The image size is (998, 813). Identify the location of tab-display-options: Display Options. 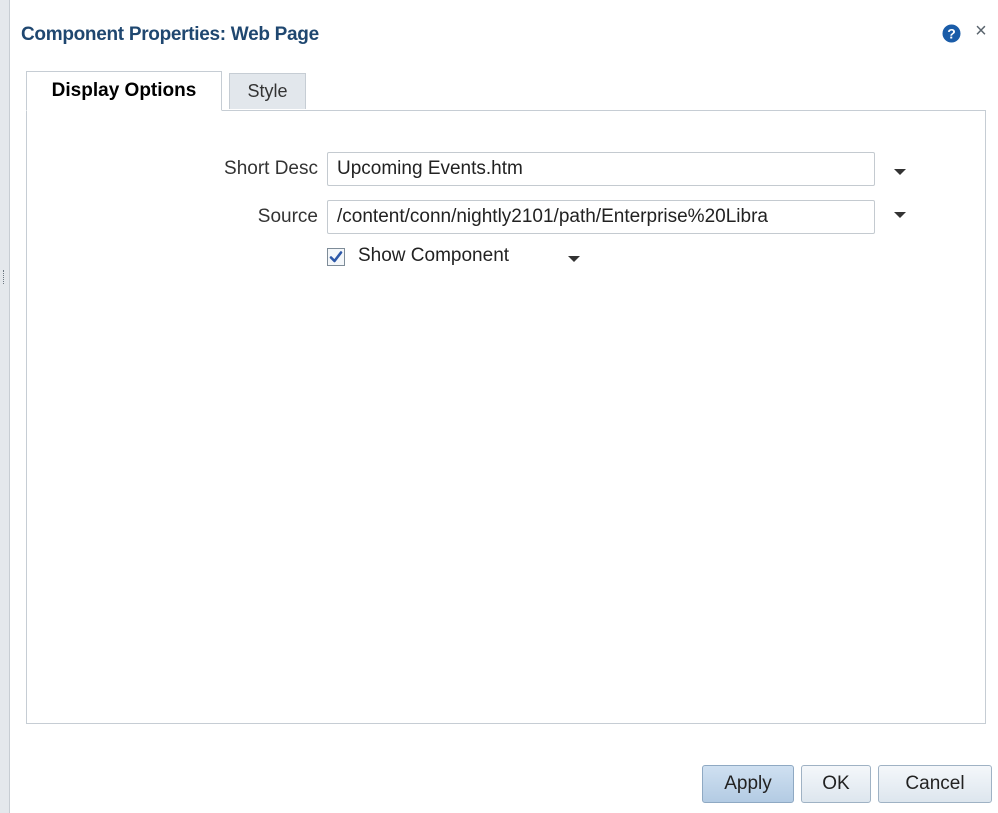
(124, 91).